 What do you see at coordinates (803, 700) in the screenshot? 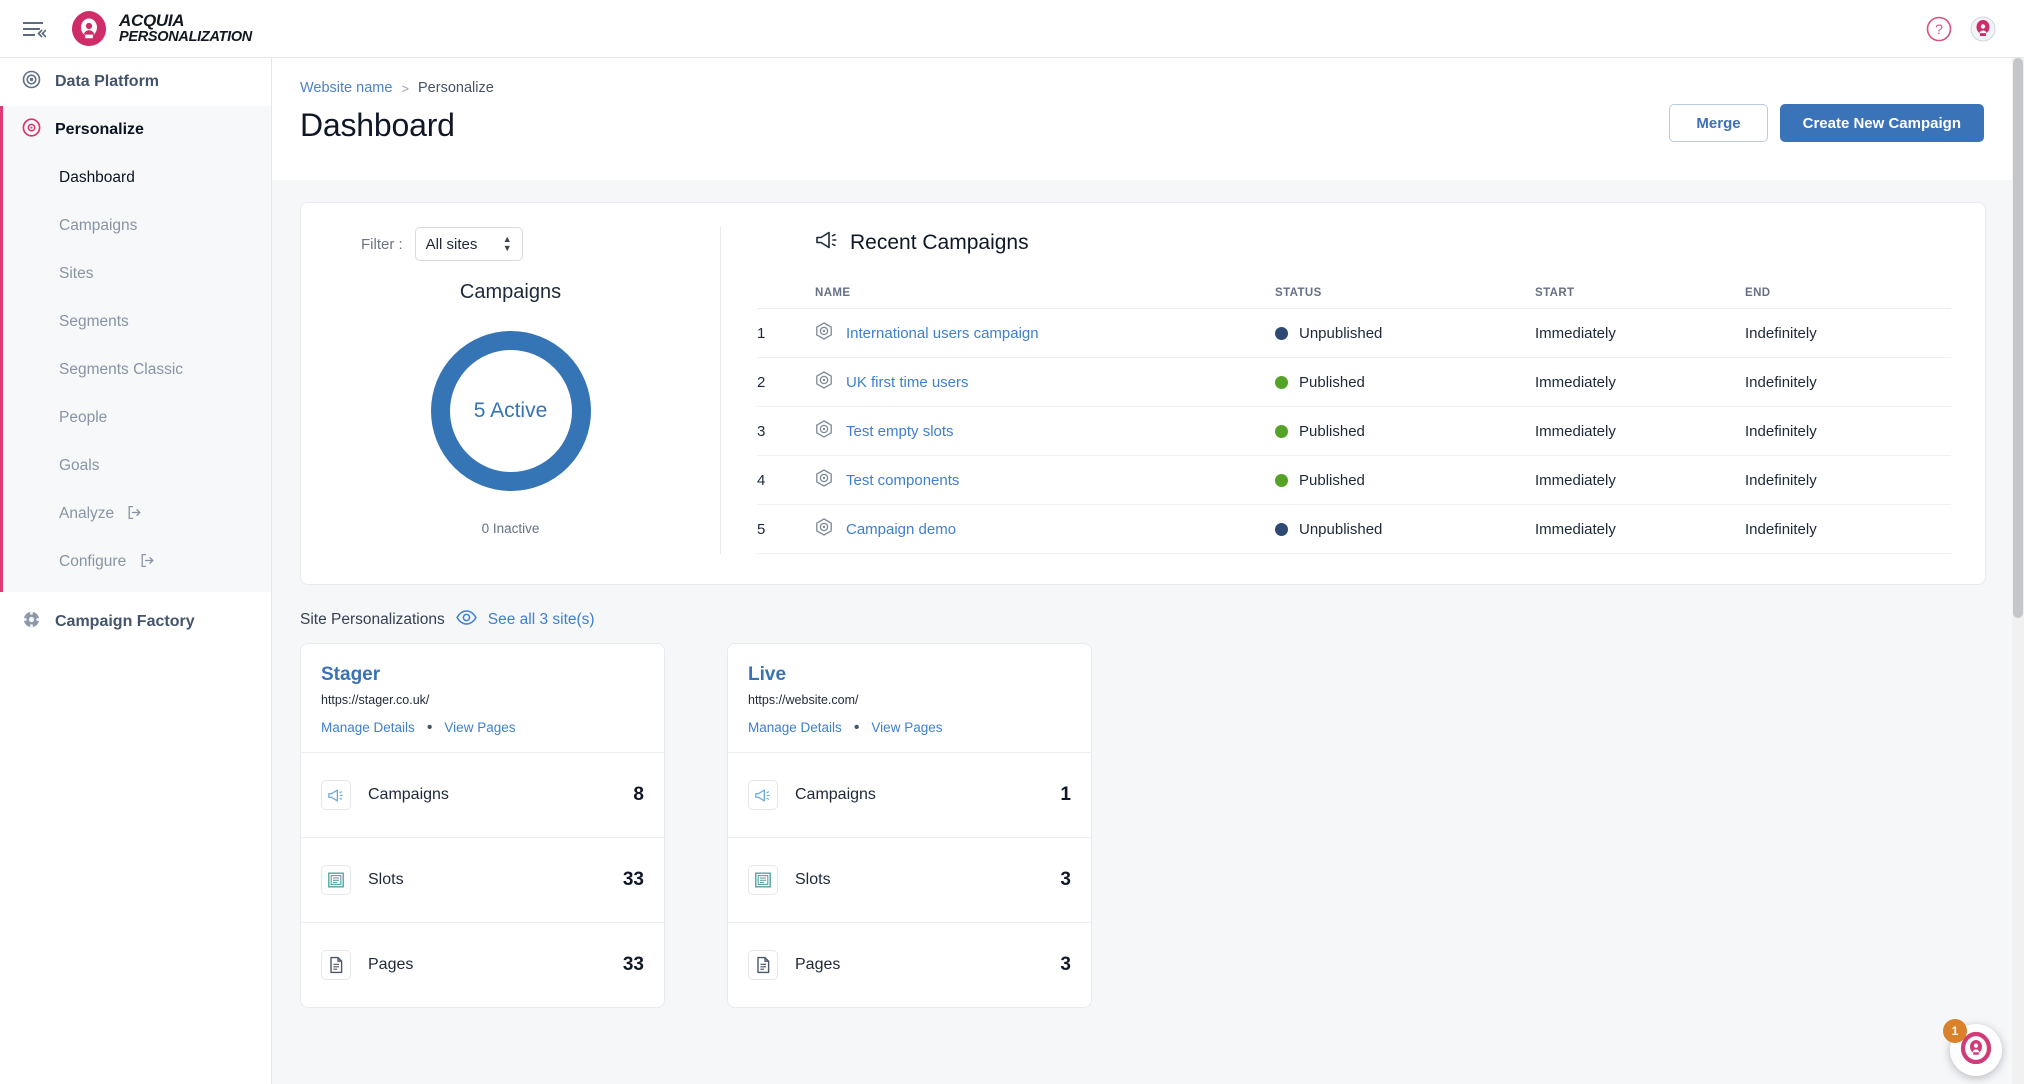
I see `site-url: https://website.com/` at bounding box center [803, 700].